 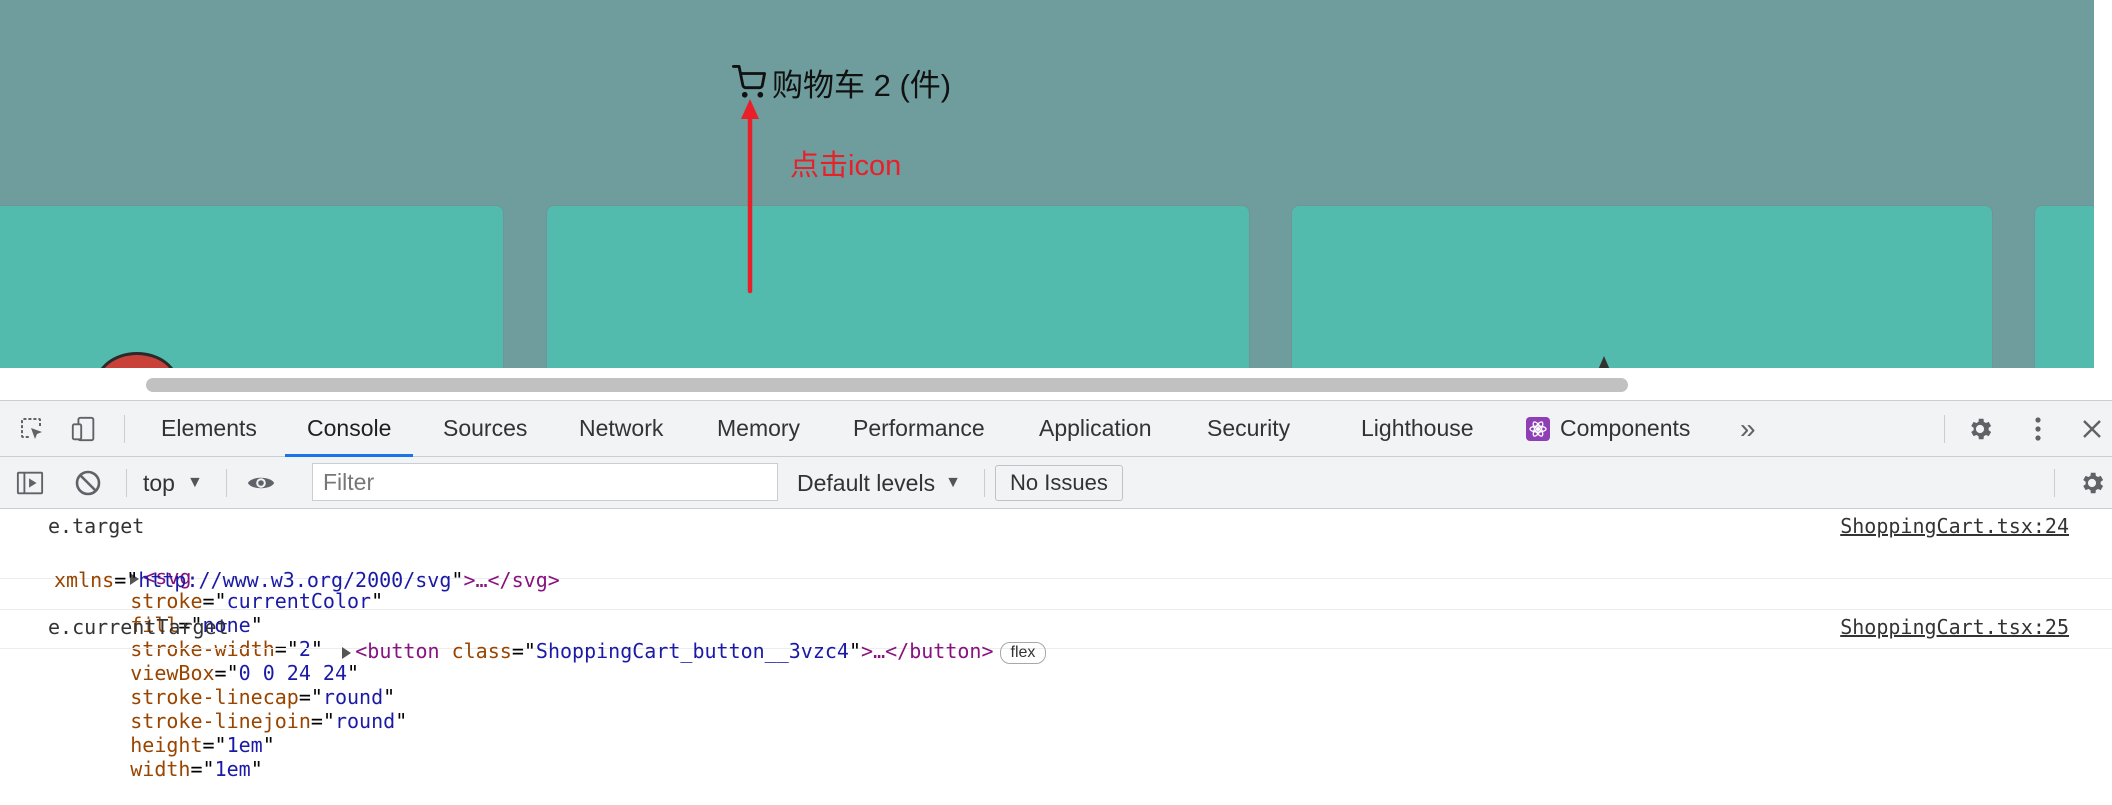 I want to click on console-log-label: e.target, so click(x=96, y=526).